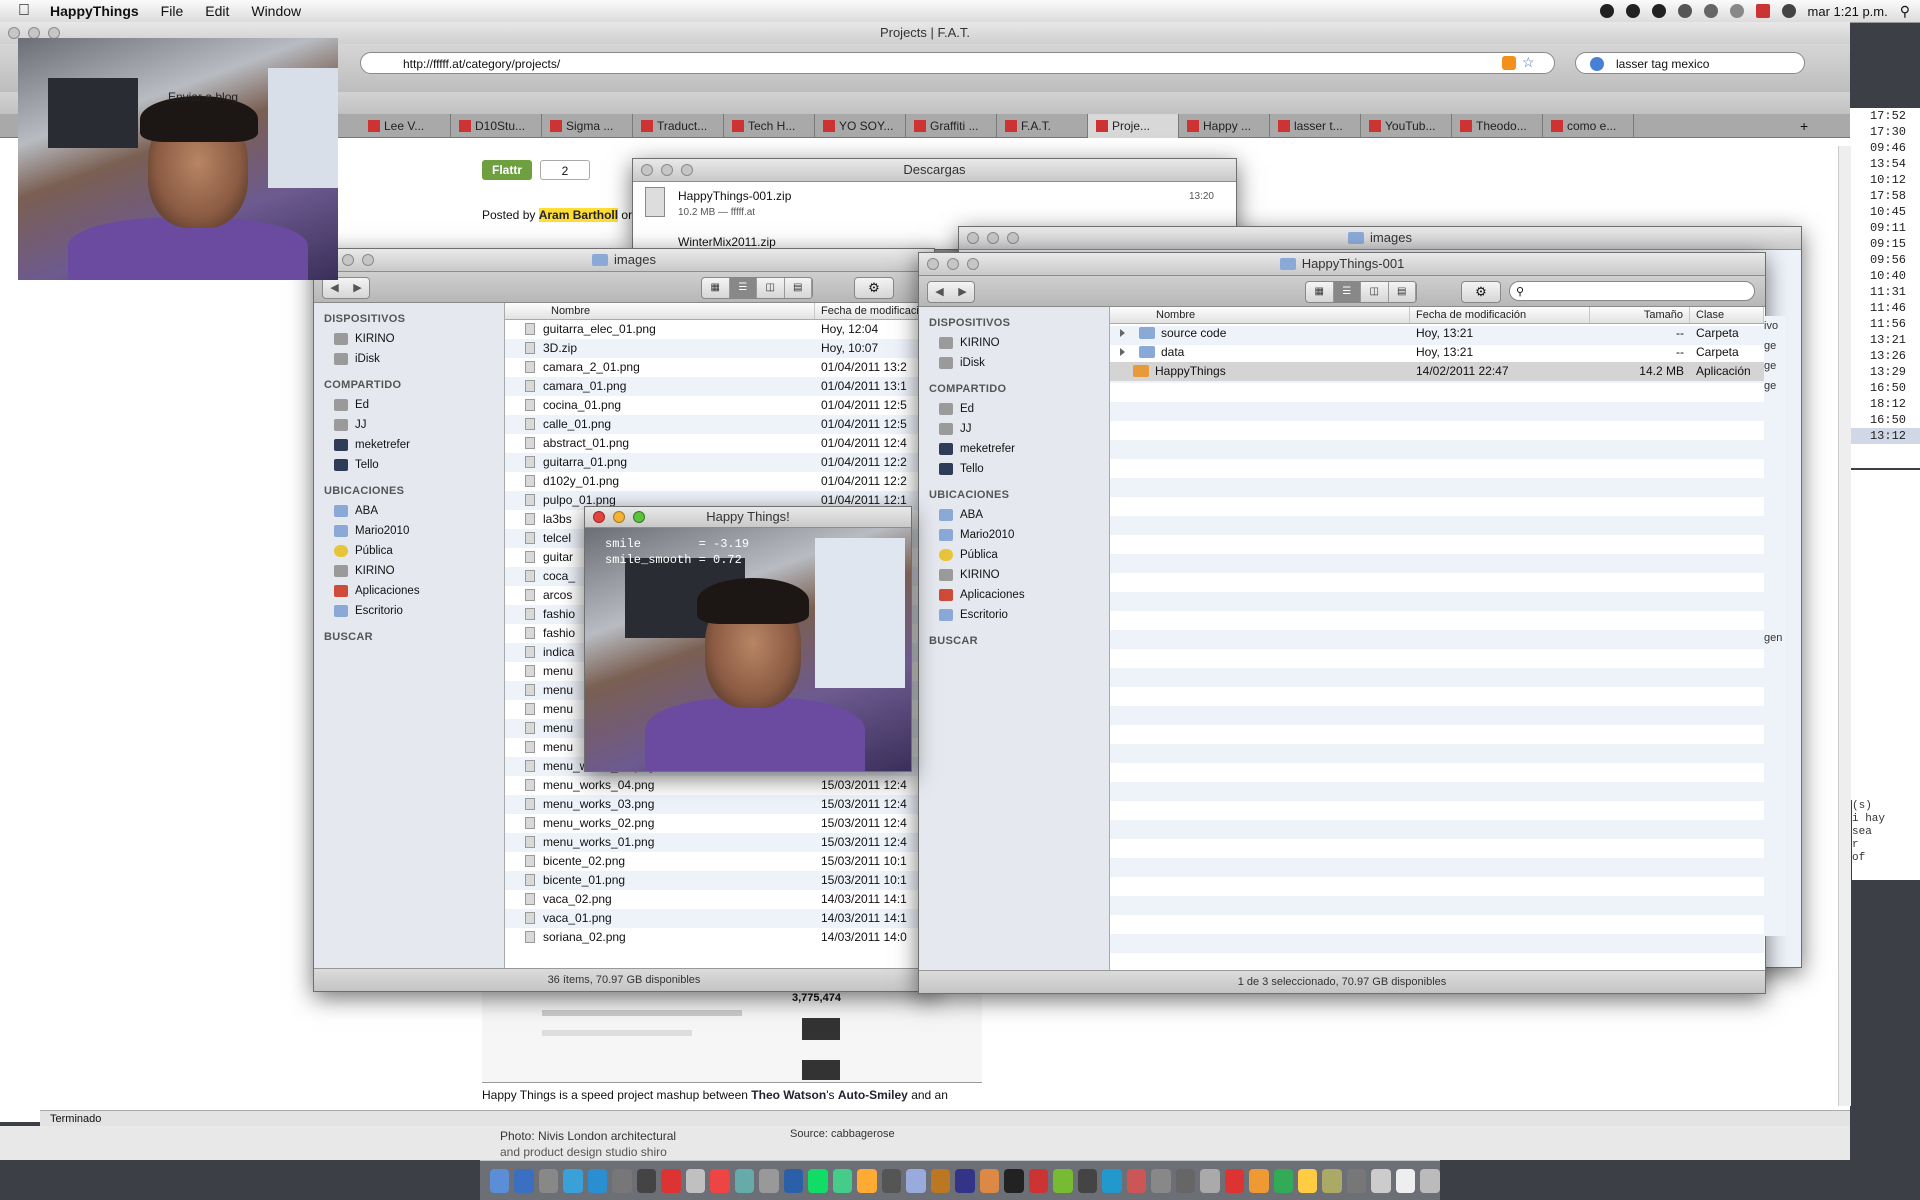  Describe the element at coordinates (719, 861) in the screenshot. I see `file-row: bicente_02.png 15/03/2011 10:1` at that location.